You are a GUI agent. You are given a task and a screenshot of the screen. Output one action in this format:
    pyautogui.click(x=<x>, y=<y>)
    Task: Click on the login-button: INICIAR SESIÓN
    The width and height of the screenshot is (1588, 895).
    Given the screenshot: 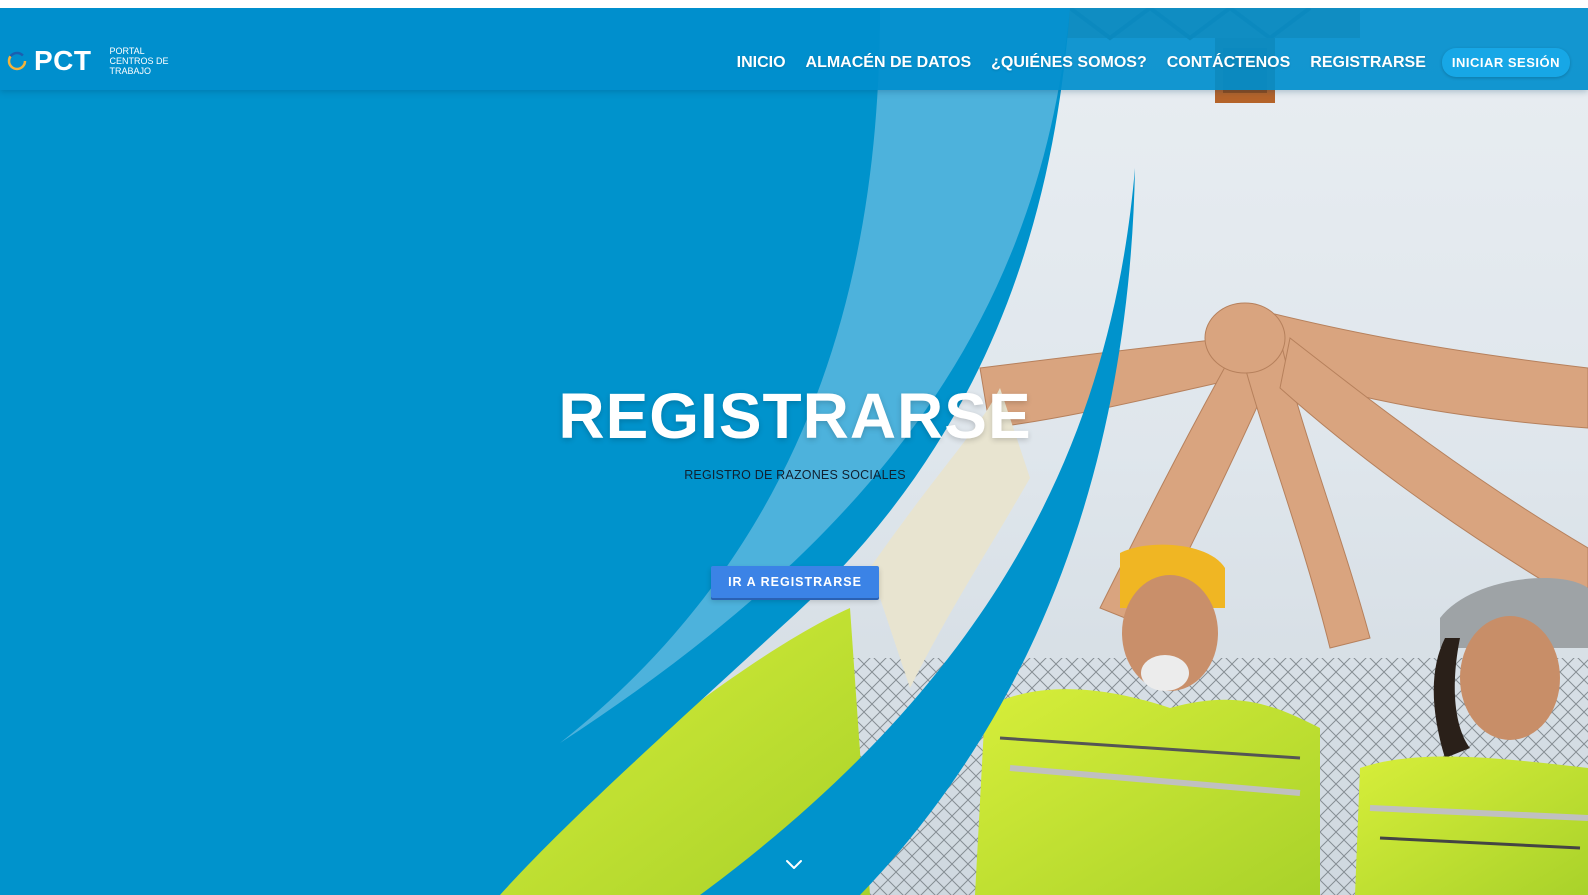 What is the action you would take?
    pyautogui.click(x=1505, y=62)
    